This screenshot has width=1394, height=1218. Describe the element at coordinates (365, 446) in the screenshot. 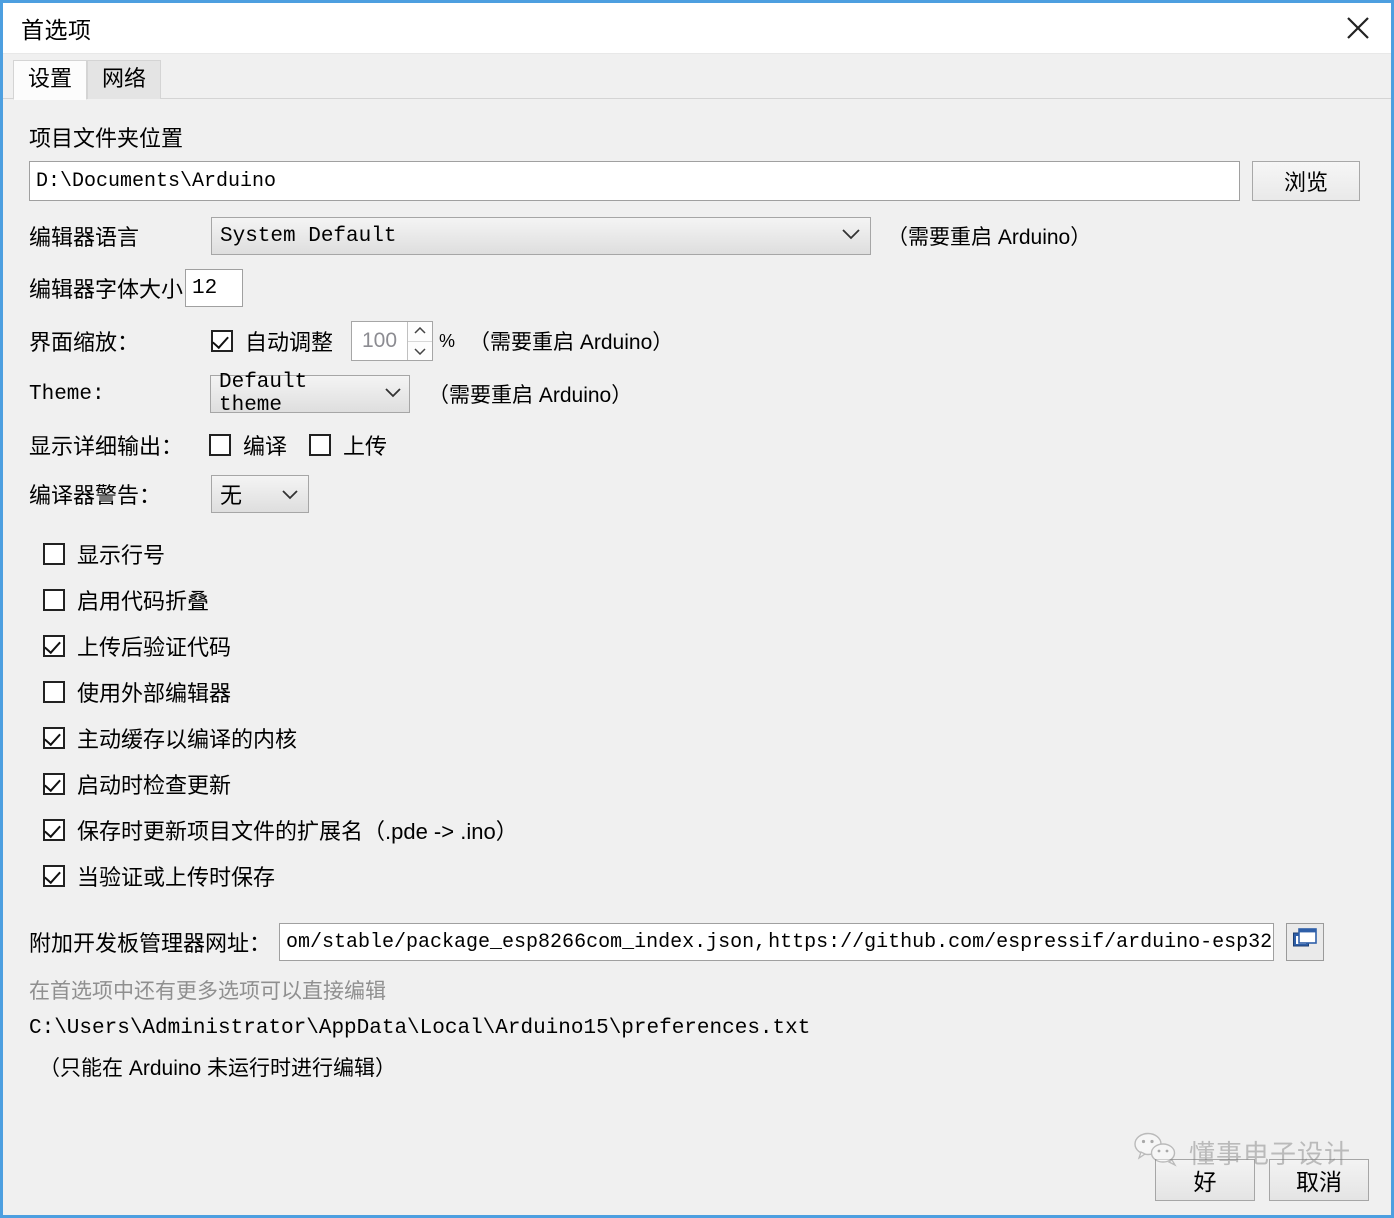

I see `verbose-upload-label: 上传` at that location.